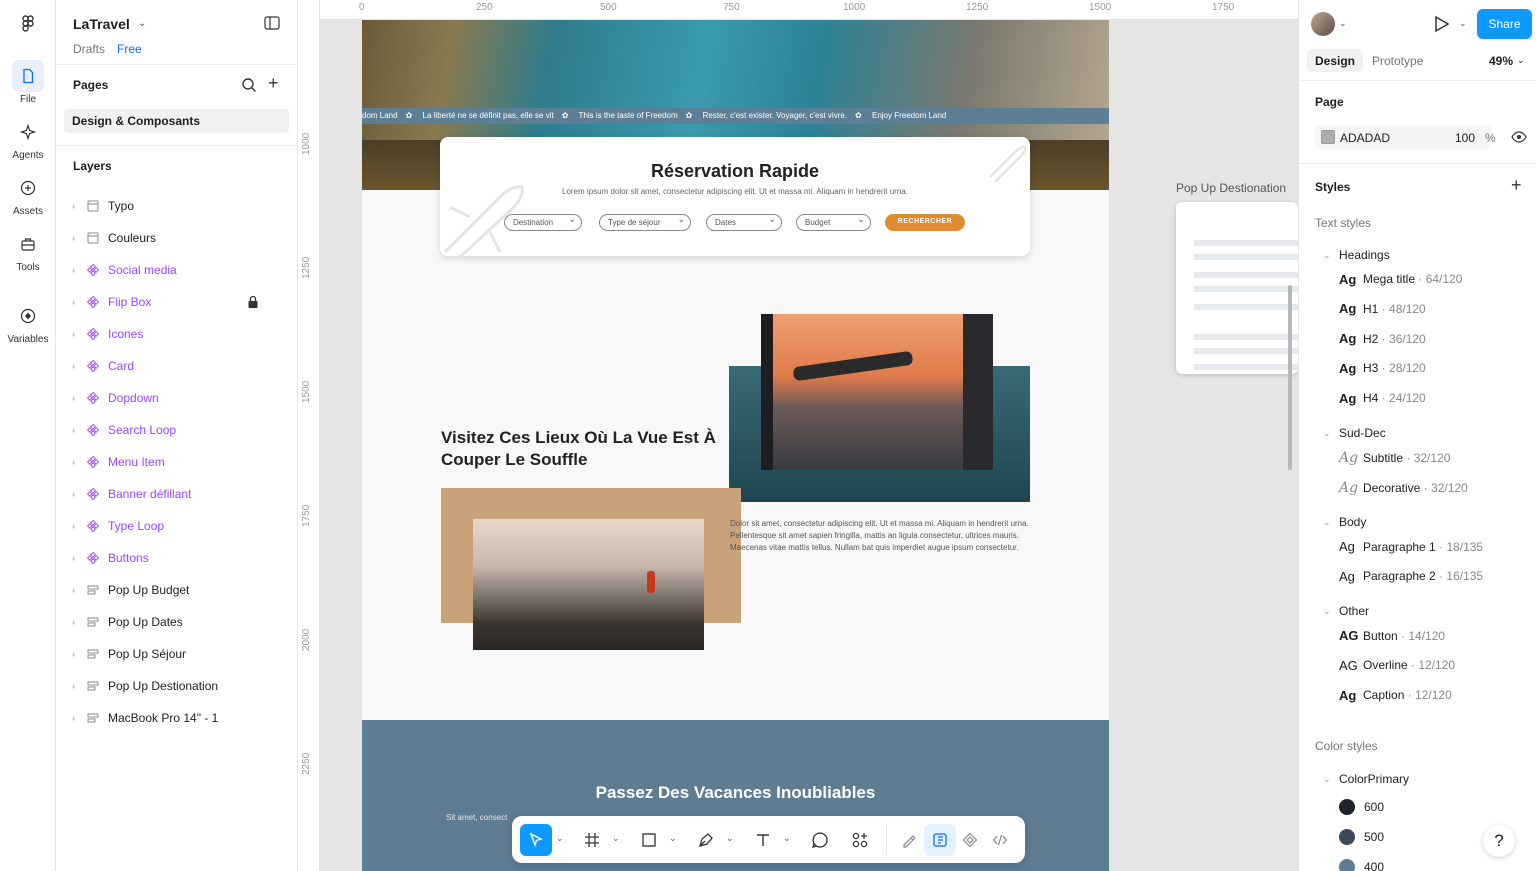 The image size is (1536, 871). Describe the element at coordinates (1335, 60) in the screenshot. I see `tab-design: Design` at that location.